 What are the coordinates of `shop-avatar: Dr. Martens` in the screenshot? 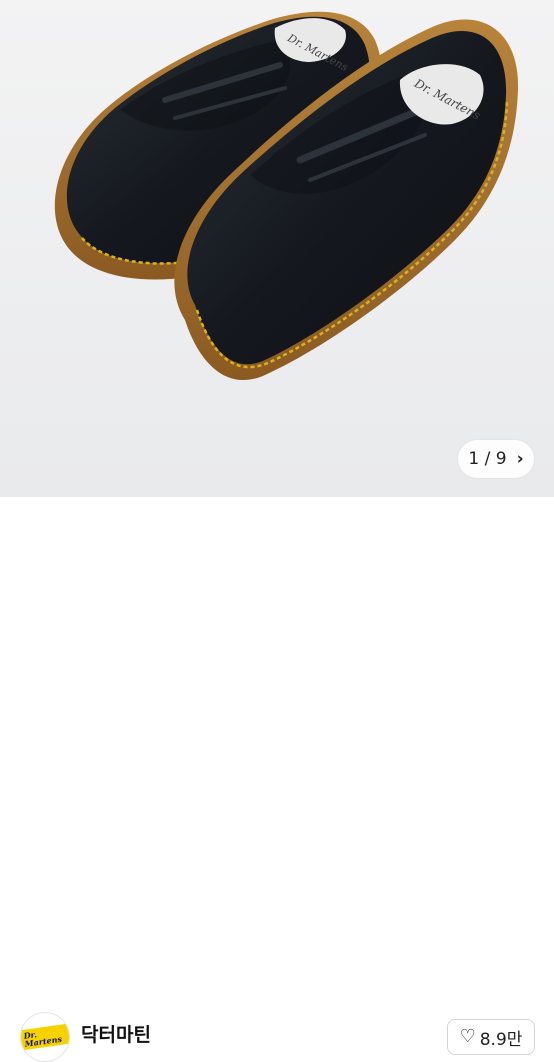 It's located at (45, 1037).